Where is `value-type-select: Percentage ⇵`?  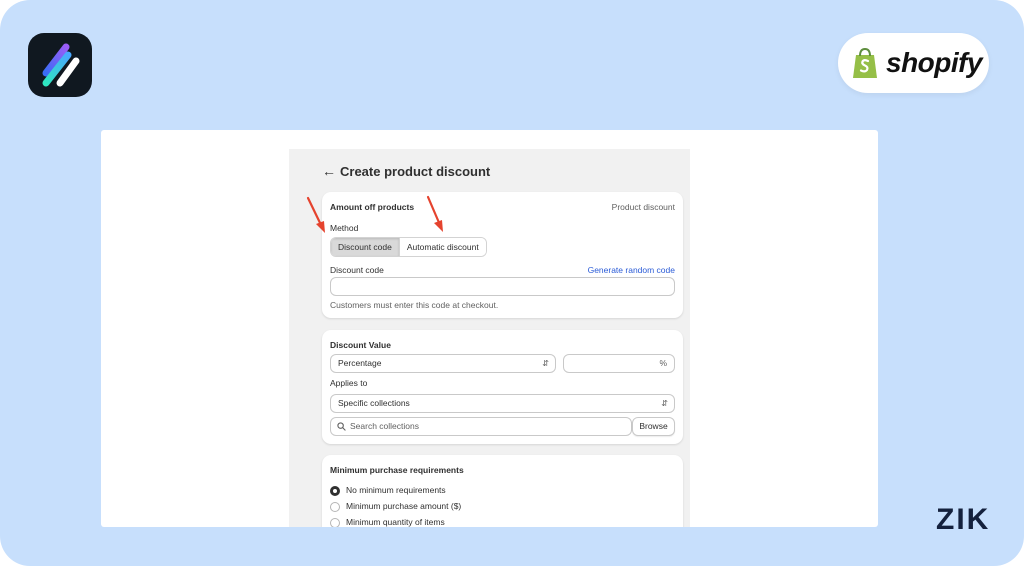 value-type-select: Percentage ⇵ is located at coordinates (443, 363).